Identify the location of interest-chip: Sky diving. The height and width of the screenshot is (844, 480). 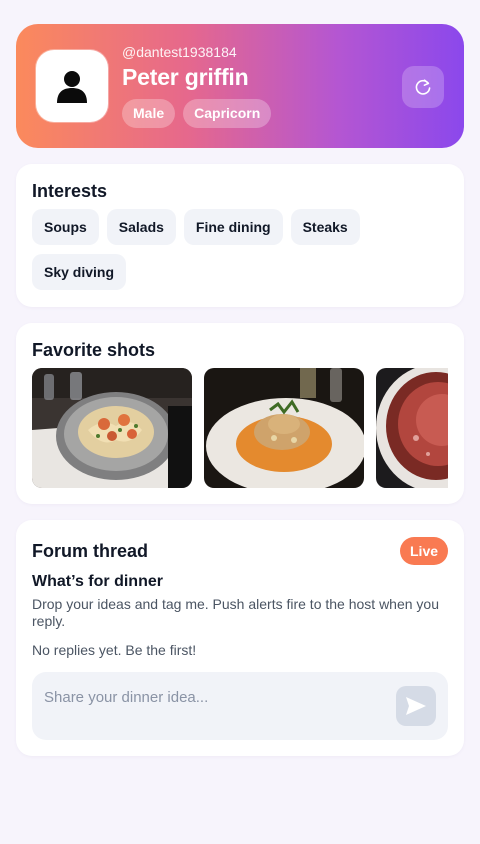
(79, 272).